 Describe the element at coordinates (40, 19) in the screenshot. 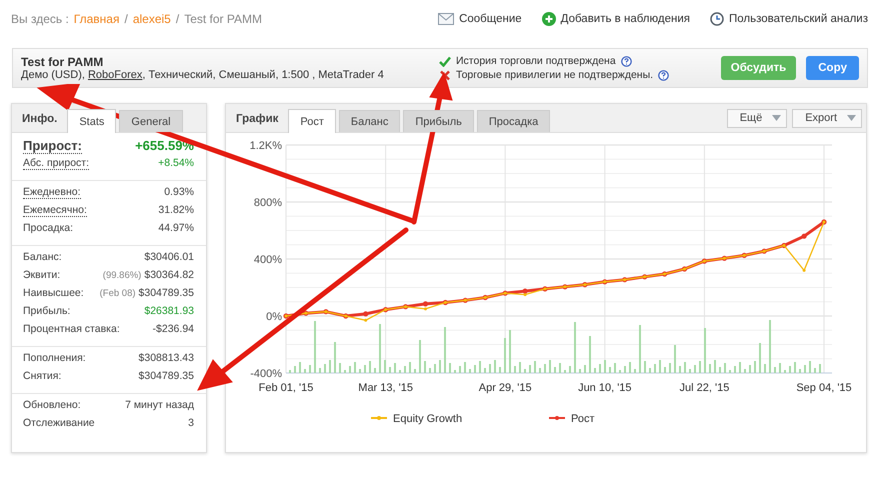

I see `breadcrumb-label: Вы здесь :` at that location.